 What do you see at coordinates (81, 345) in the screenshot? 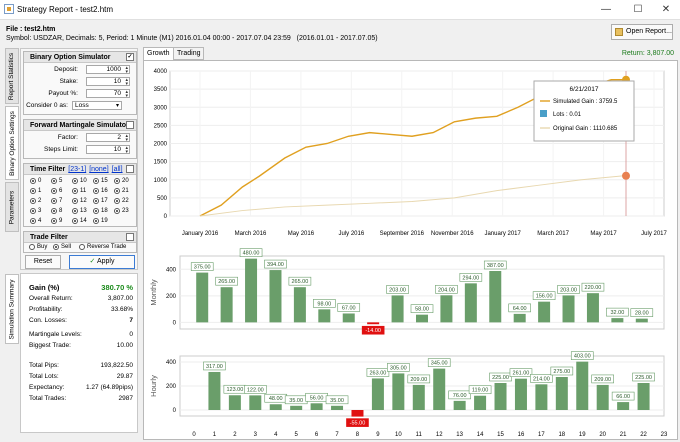
I see `stat-row: Biggest Trade: 10.00` at bounding box center [81, 345].